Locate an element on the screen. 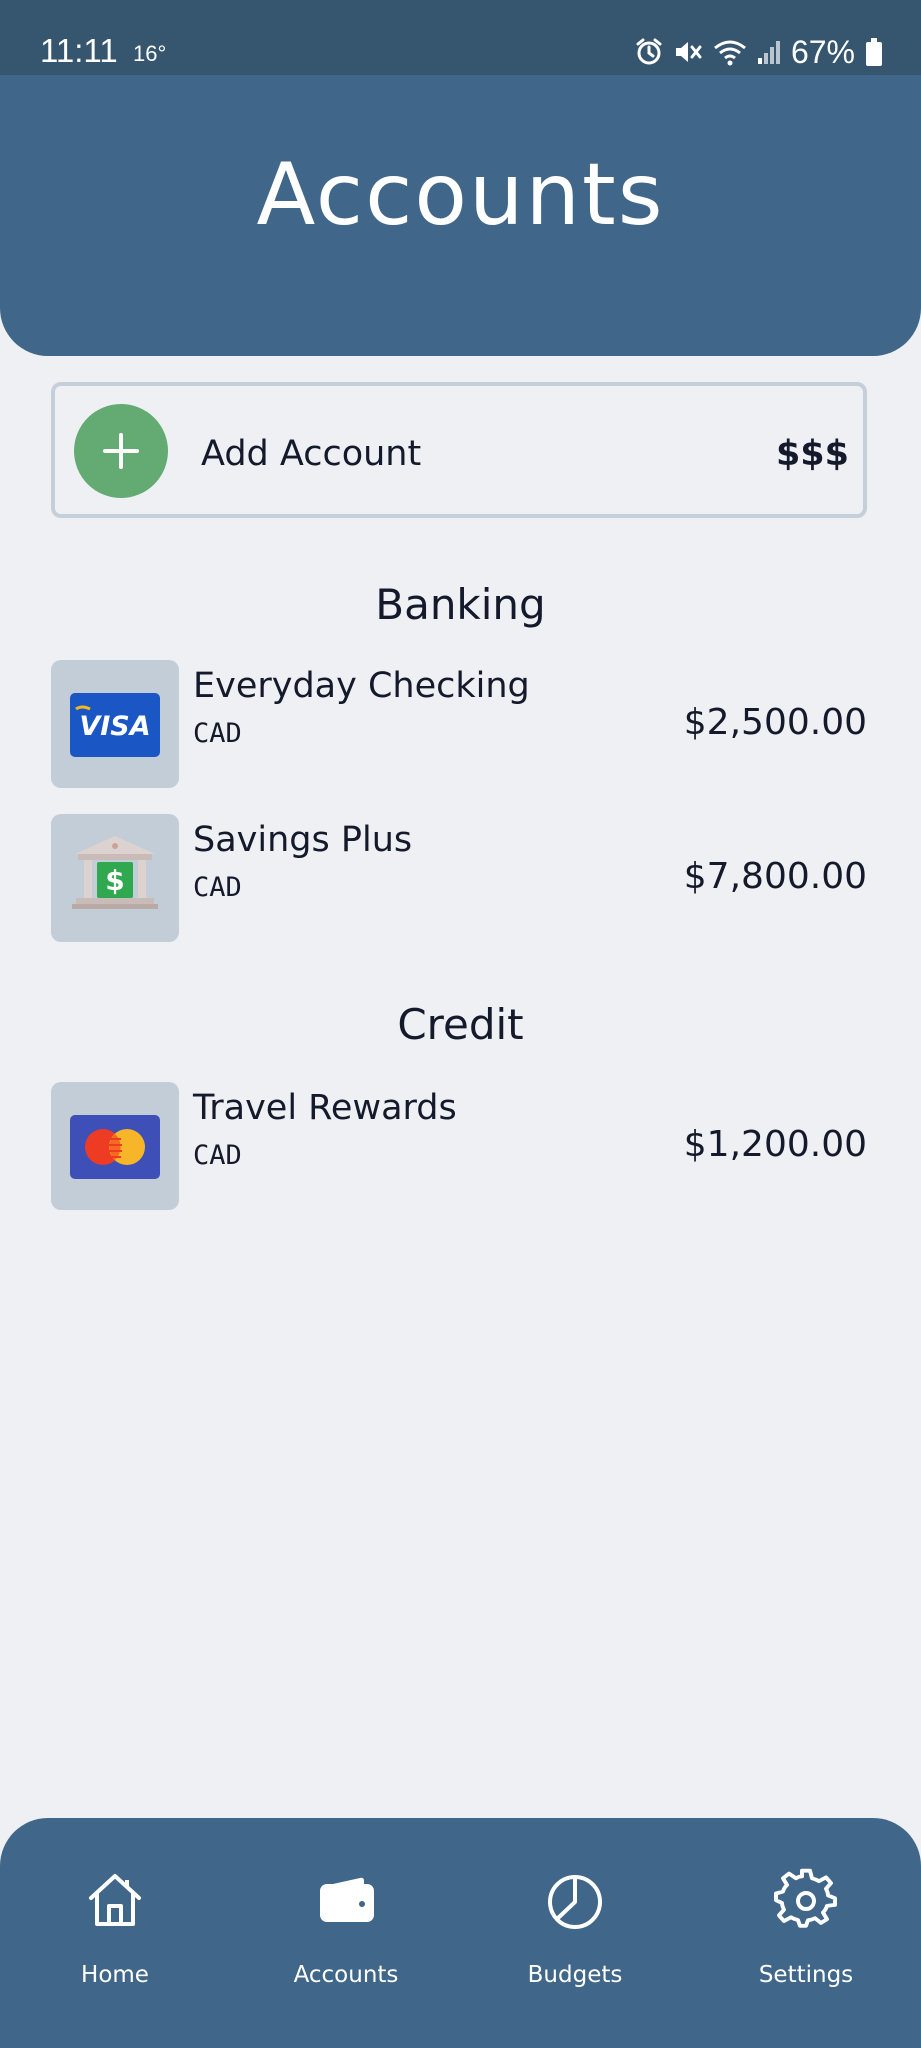  nav-item-settings: Settings is located at coordinates (806, 1943).